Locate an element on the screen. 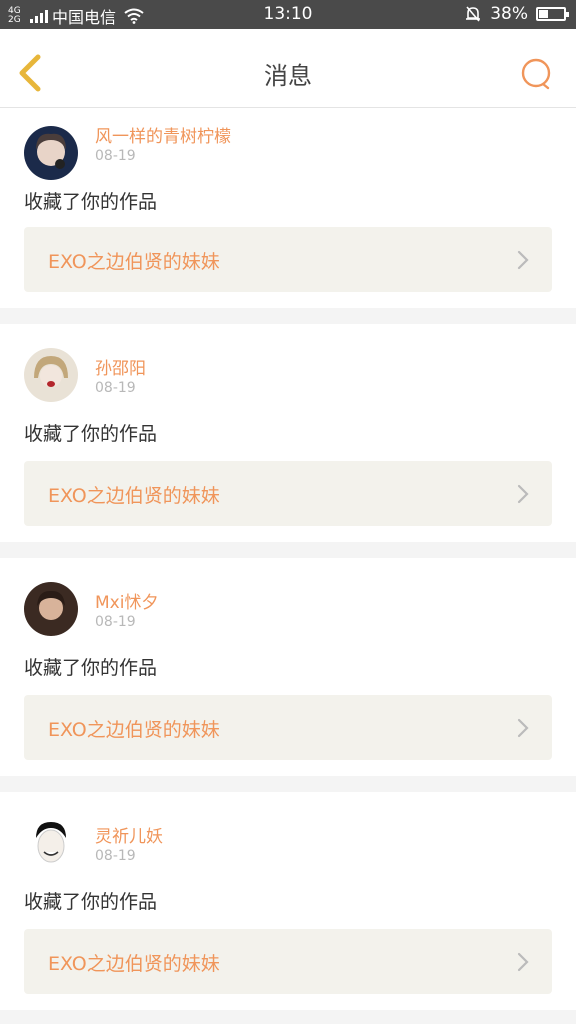 Image resolution: width=576 pixels, height=1024 pixels. battery-percent: 38% is located at coordinates (509, 14).